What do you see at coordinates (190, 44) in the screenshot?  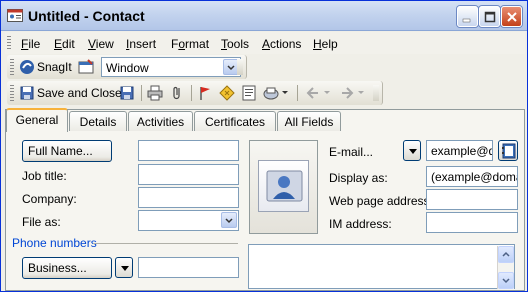 I see `menu-format: Format` at bounding box center [190, 44].